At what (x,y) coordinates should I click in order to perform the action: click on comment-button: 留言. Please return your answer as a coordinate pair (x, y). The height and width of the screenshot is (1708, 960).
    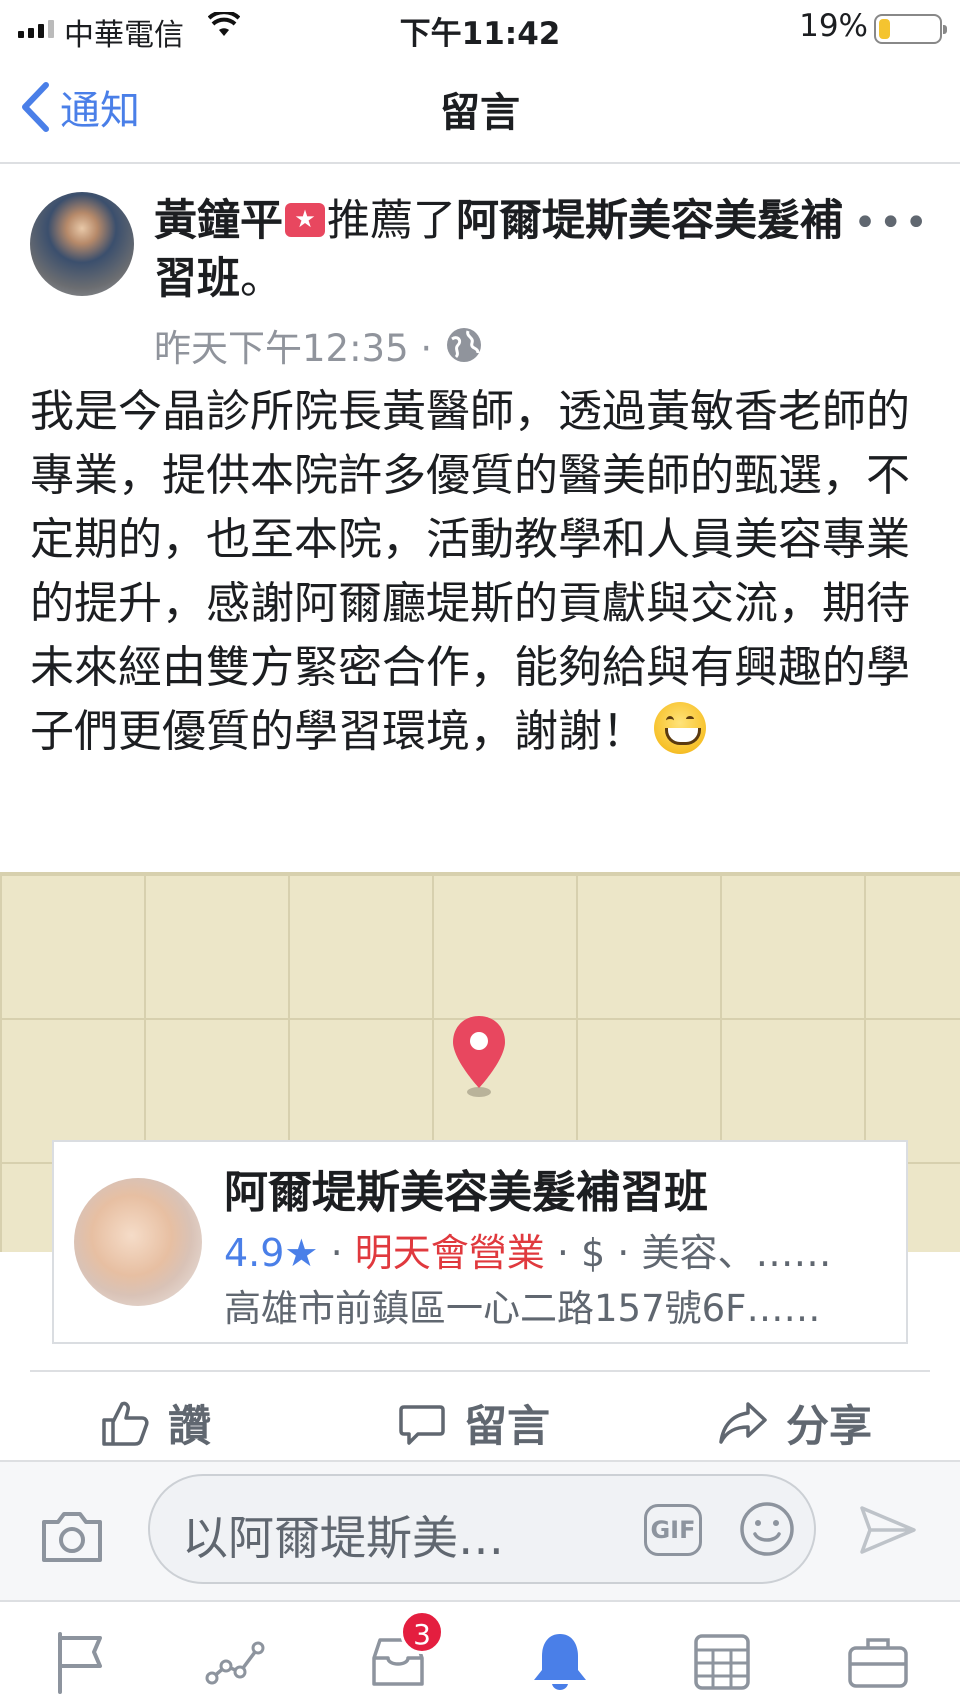
    Looking at the image, I should click on (474, 1423).